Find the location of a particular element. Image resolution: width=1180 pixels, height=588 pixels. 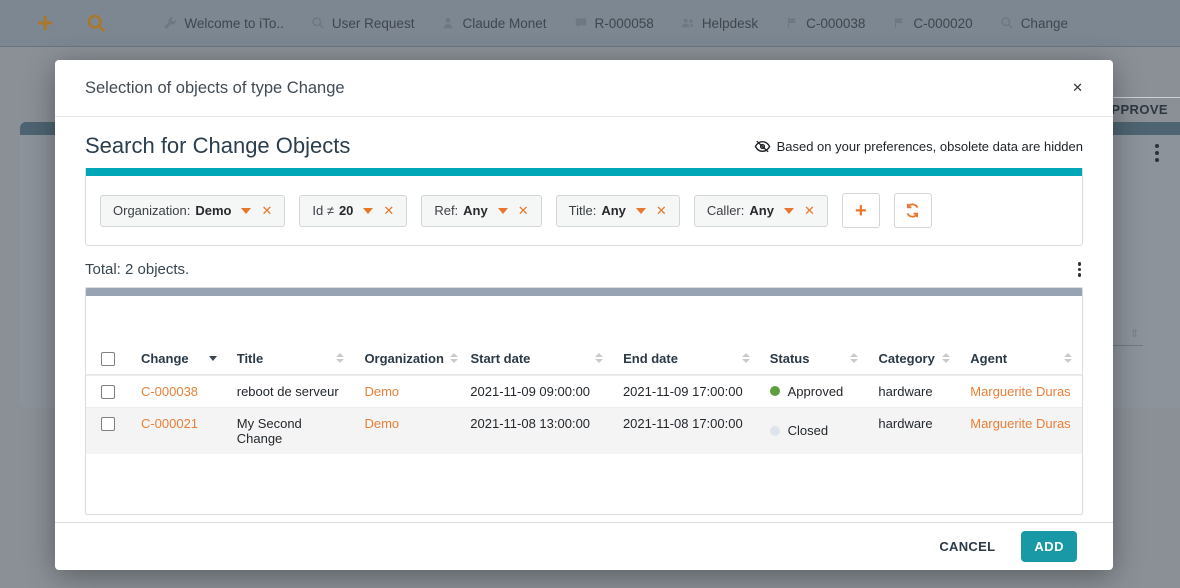

breadcrumb-item-change-38: C-000038 is located at coordinates (825, 23).